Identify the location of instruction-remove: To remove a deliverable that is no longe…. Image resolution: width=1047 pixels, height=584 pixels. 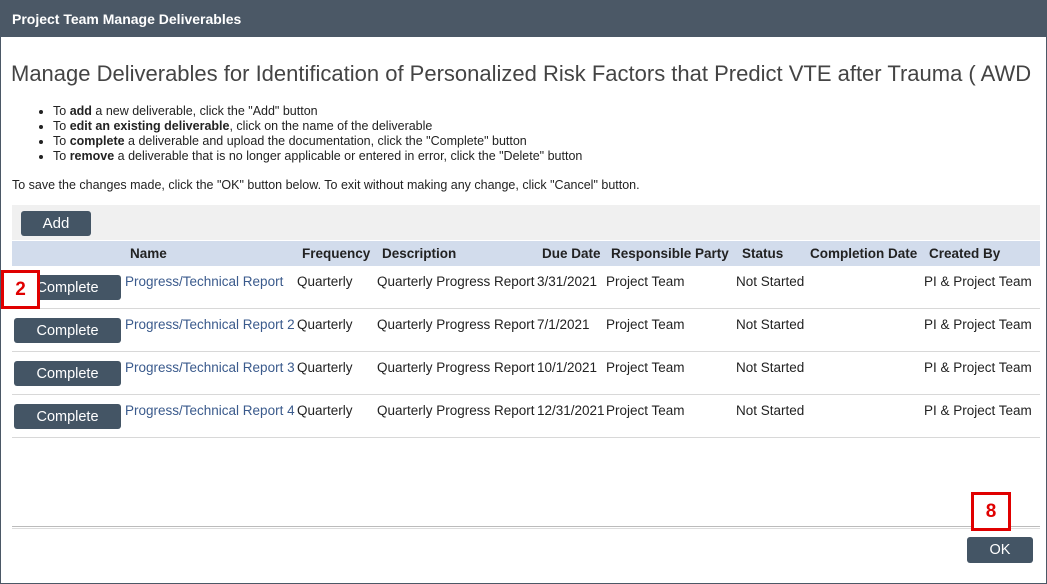
(317, 156).